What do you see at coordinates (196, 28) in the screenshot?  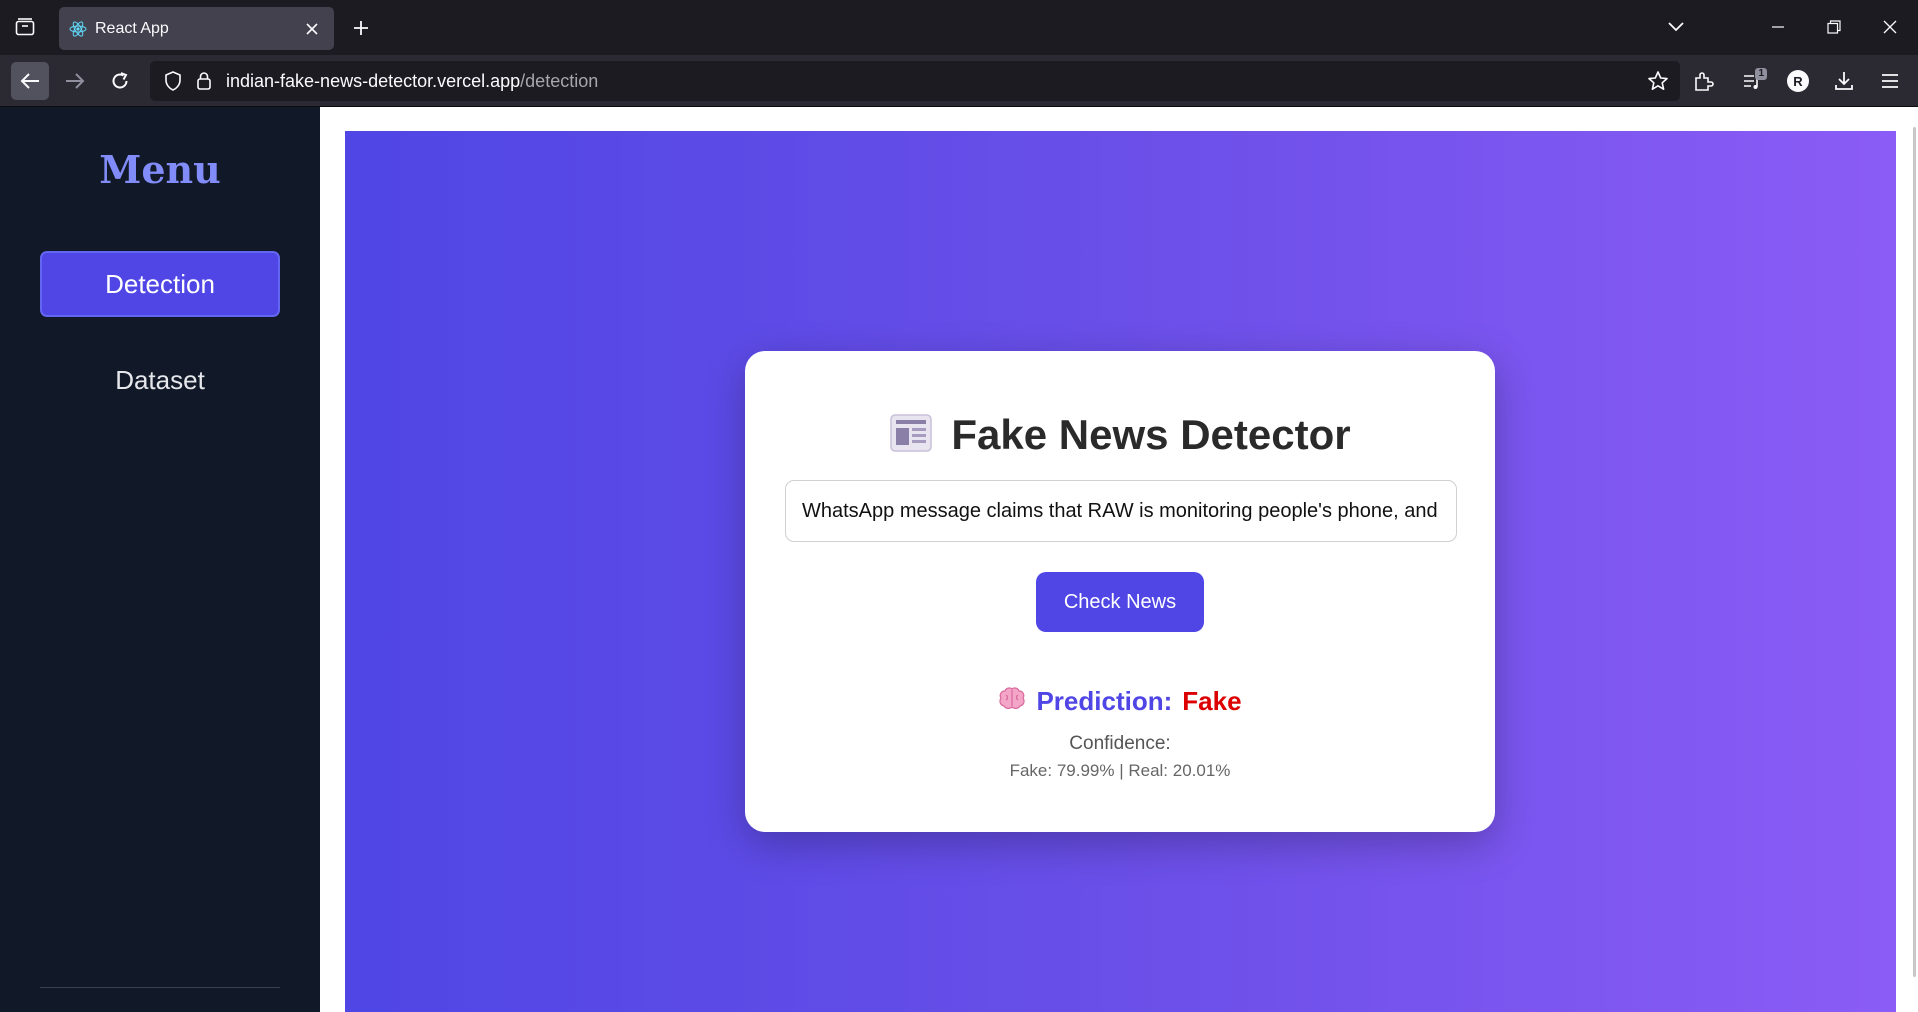 I see `browser-tab: React App` at bounding box center [196, 28].